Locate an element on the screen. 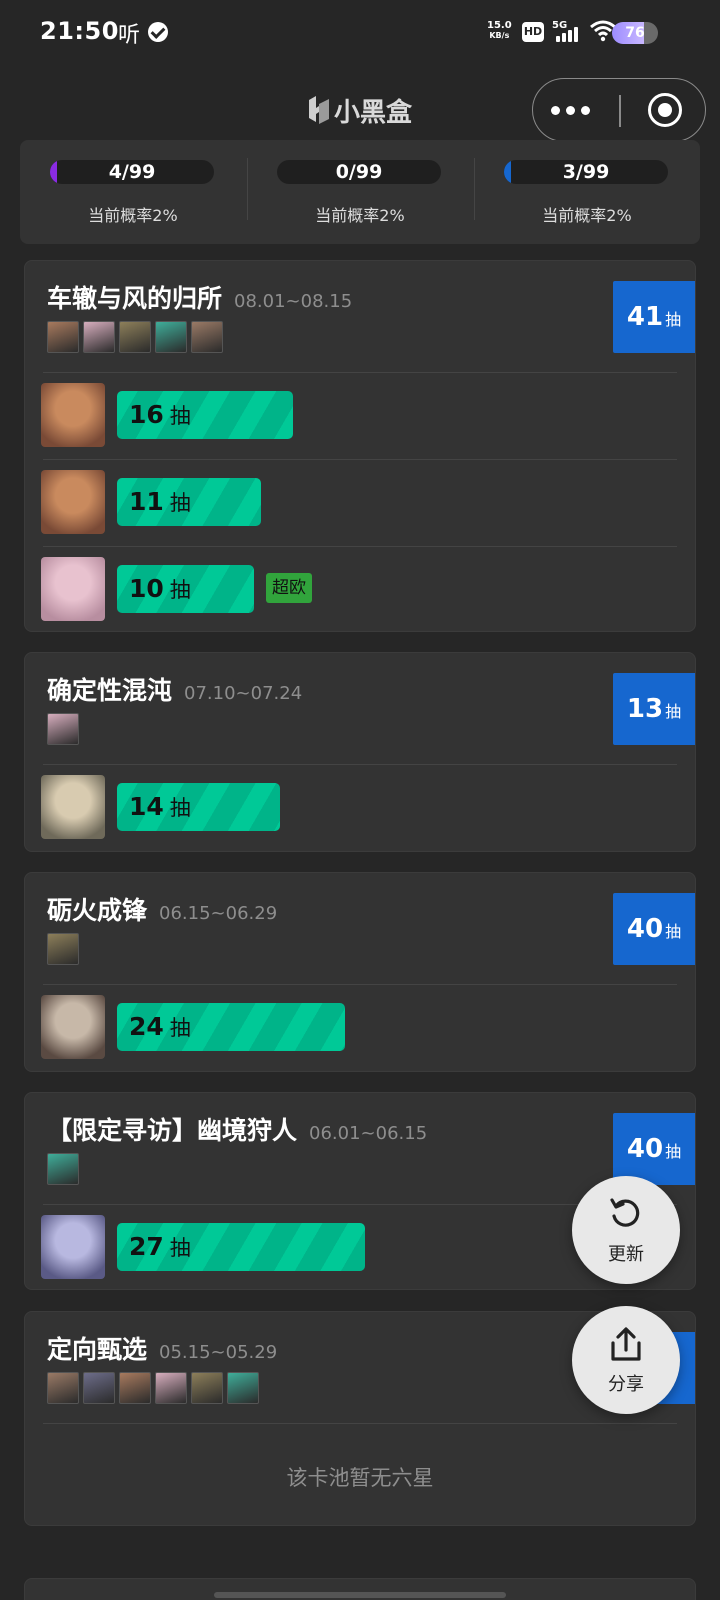 The image size is (720, 1600). pity-count-text: 4/99 is located at coordinates (132, 172).